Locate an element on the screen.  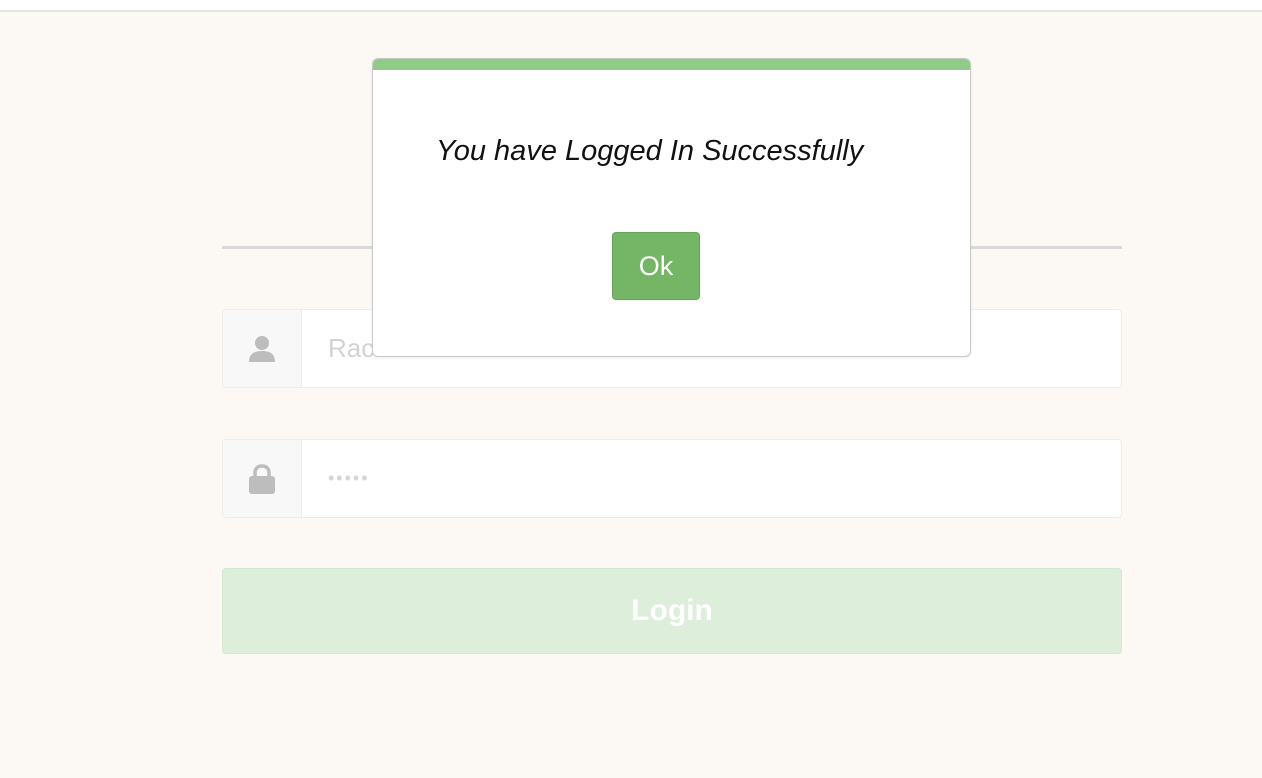
password-field: ••••• is located at coordinates (672, 478).